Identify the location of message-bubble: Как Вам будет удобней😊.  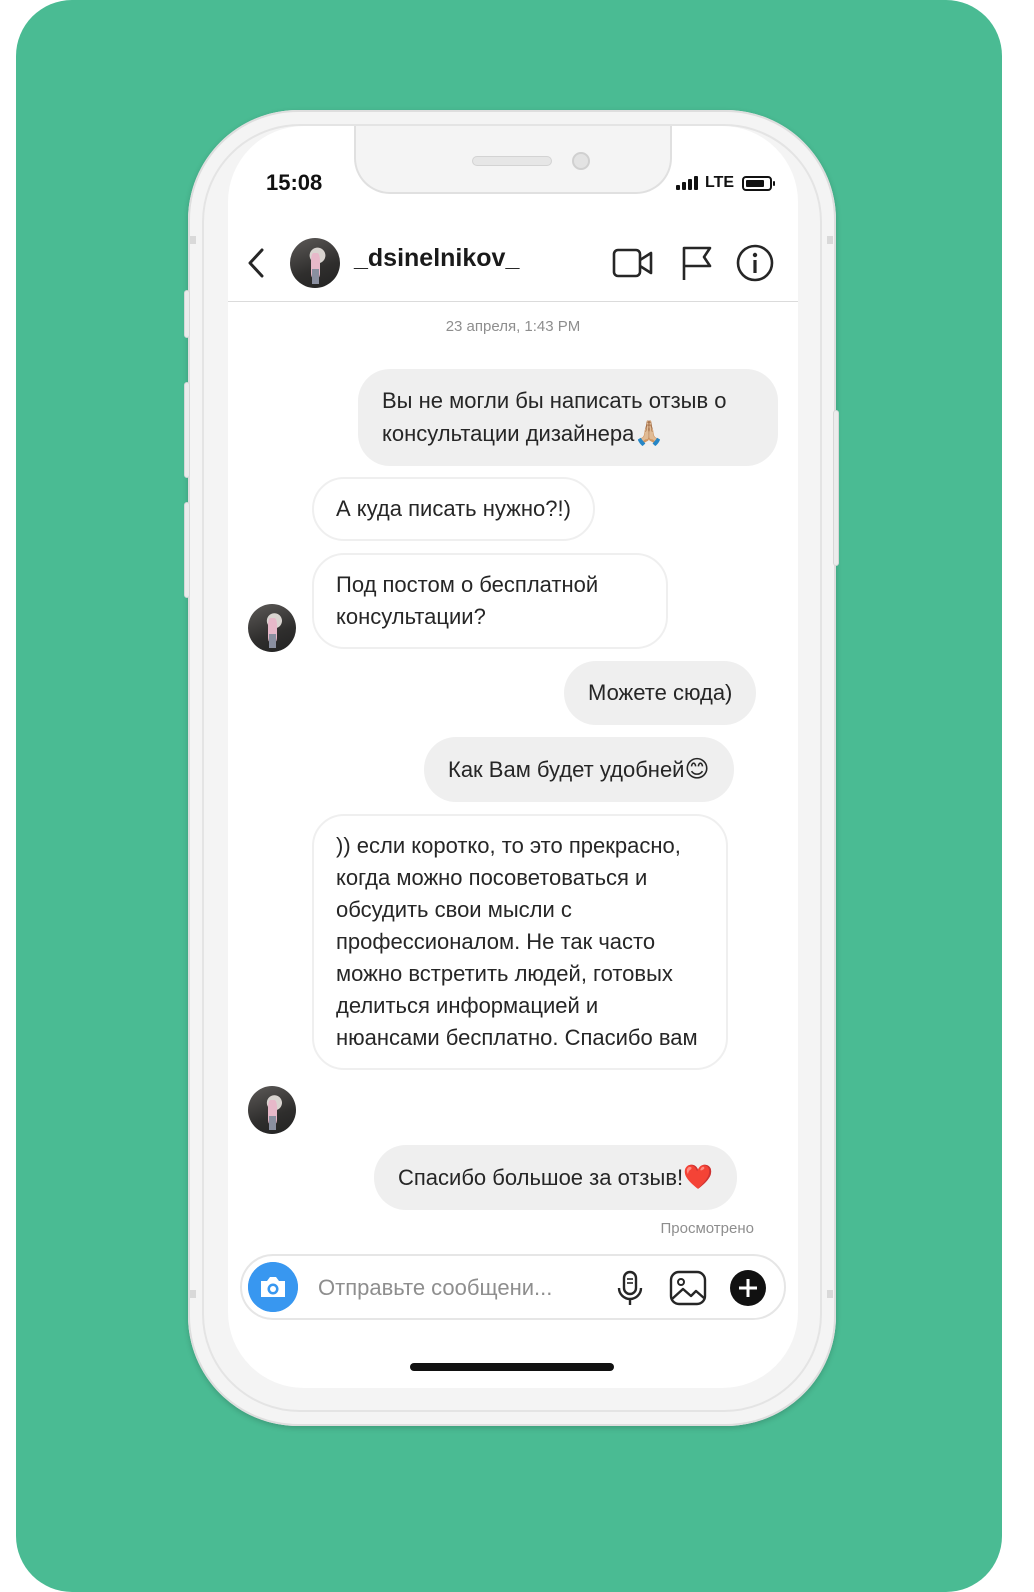
(579, 769).